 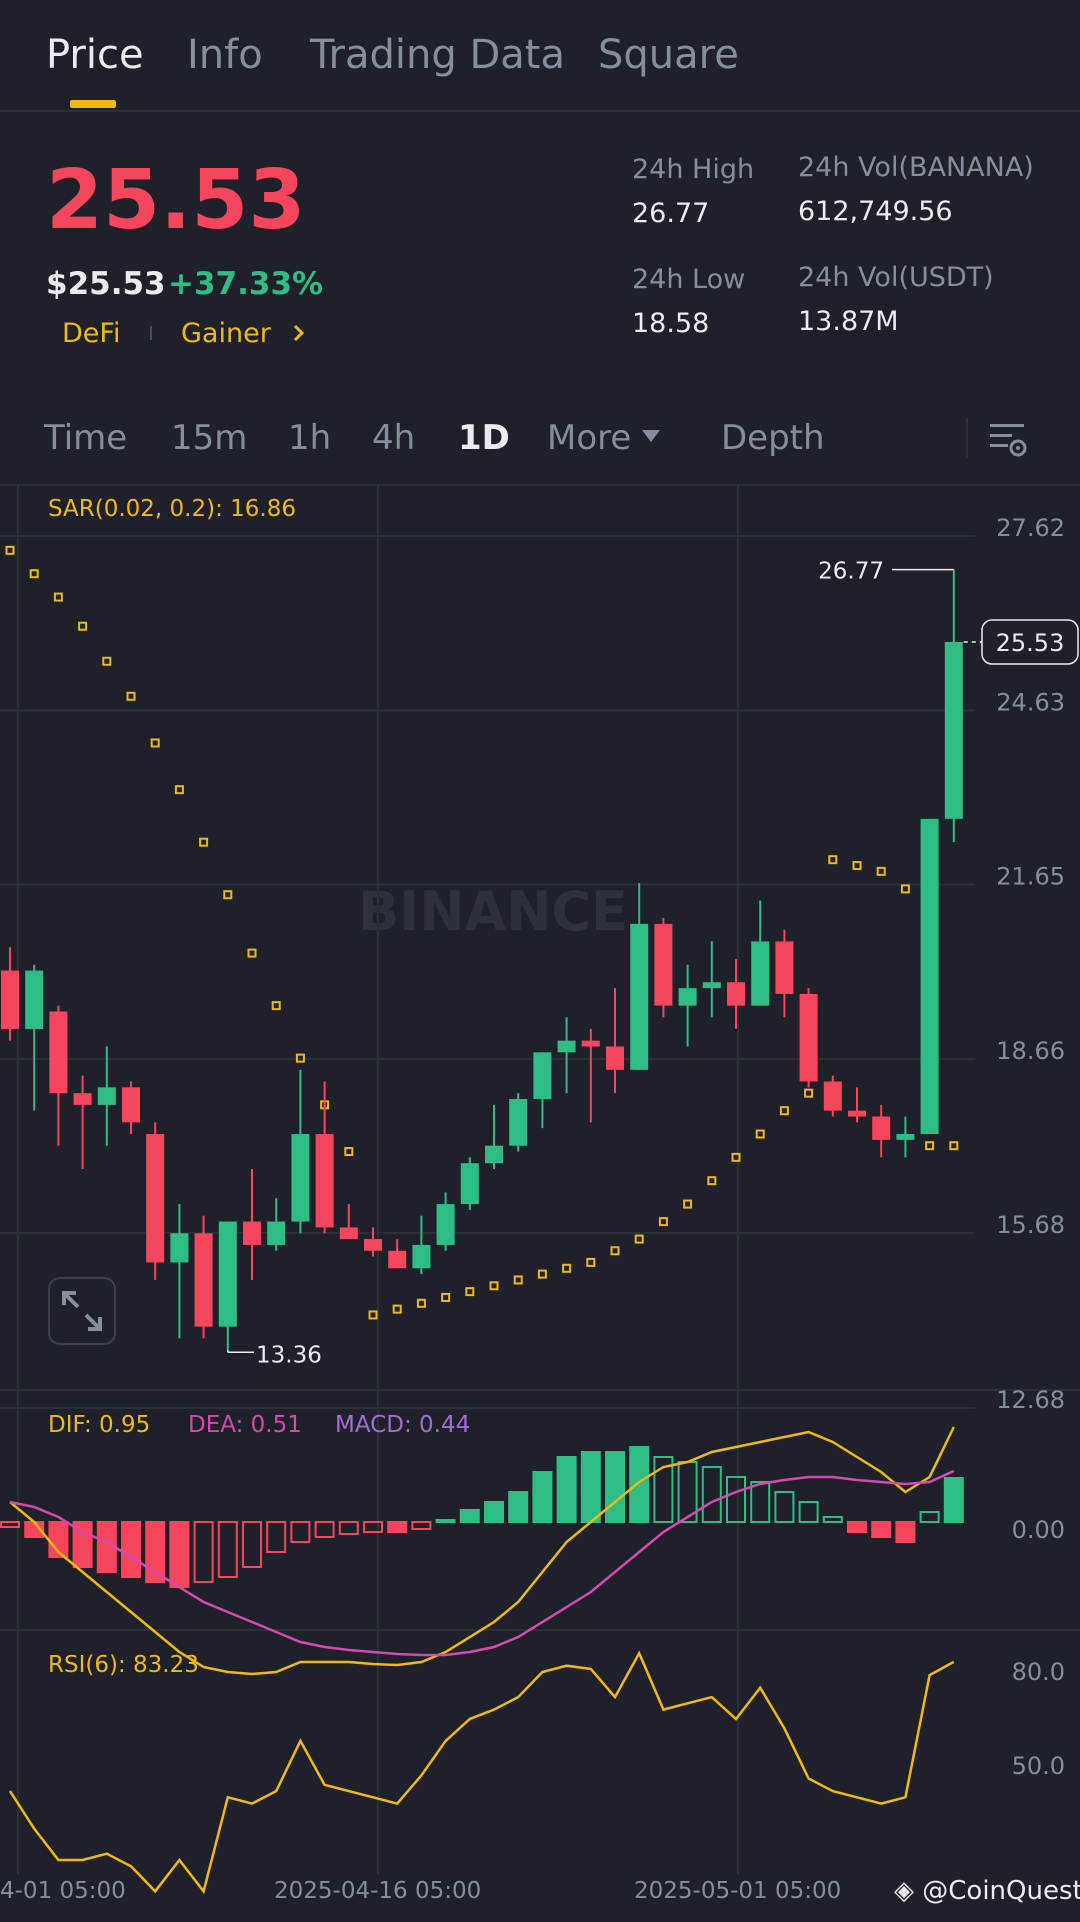 What do you see at coordinates (99, 1425) in the screenshot?
I see `dif-label: DIF: 0.95` at bounding box center [99, 1425].